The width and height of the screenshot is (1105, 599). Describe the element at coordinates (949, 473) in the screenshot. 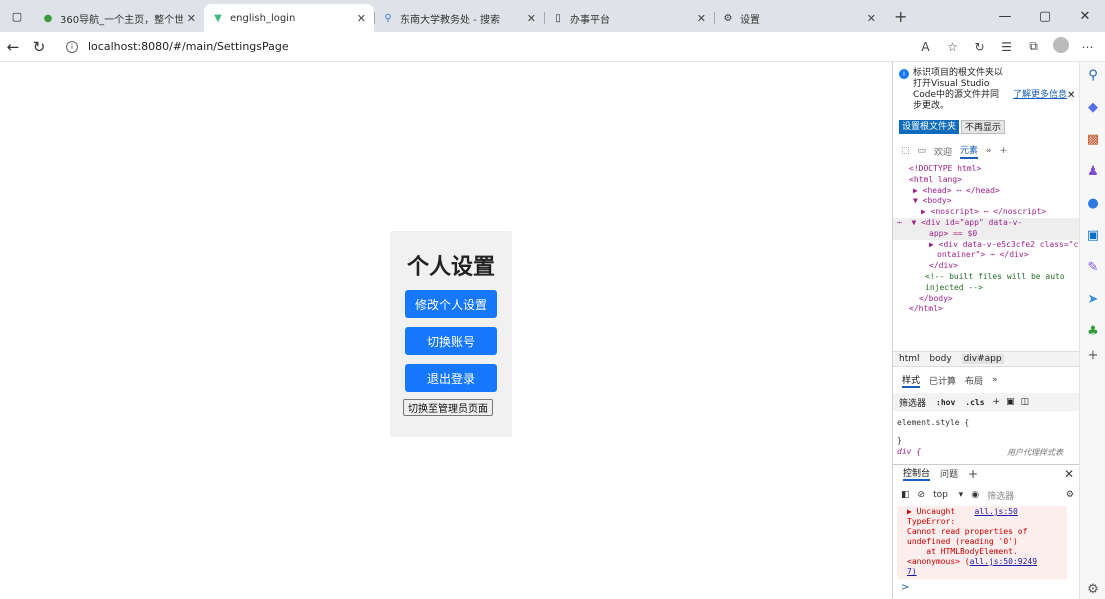

I see `tab-issues: 问题` at that location.